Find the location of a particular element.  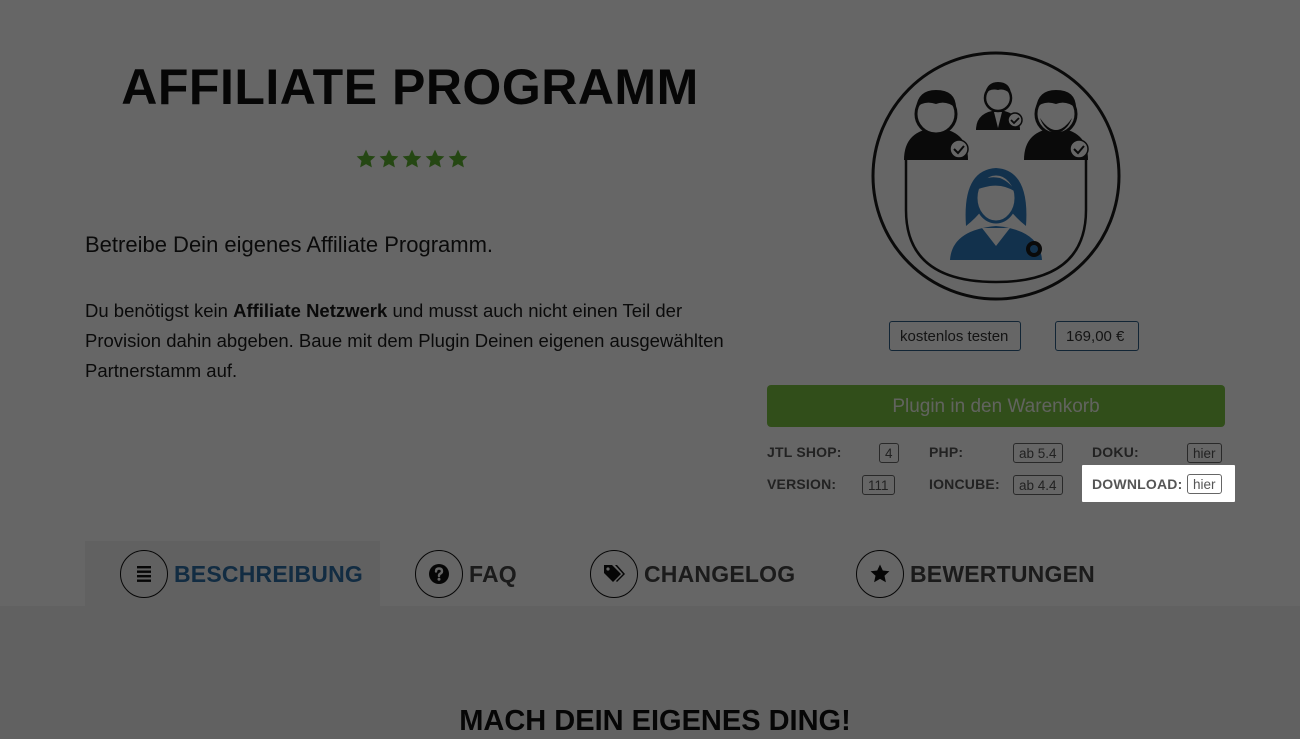

spec-version-label: VERSION: is located at coordinates (802, 484).